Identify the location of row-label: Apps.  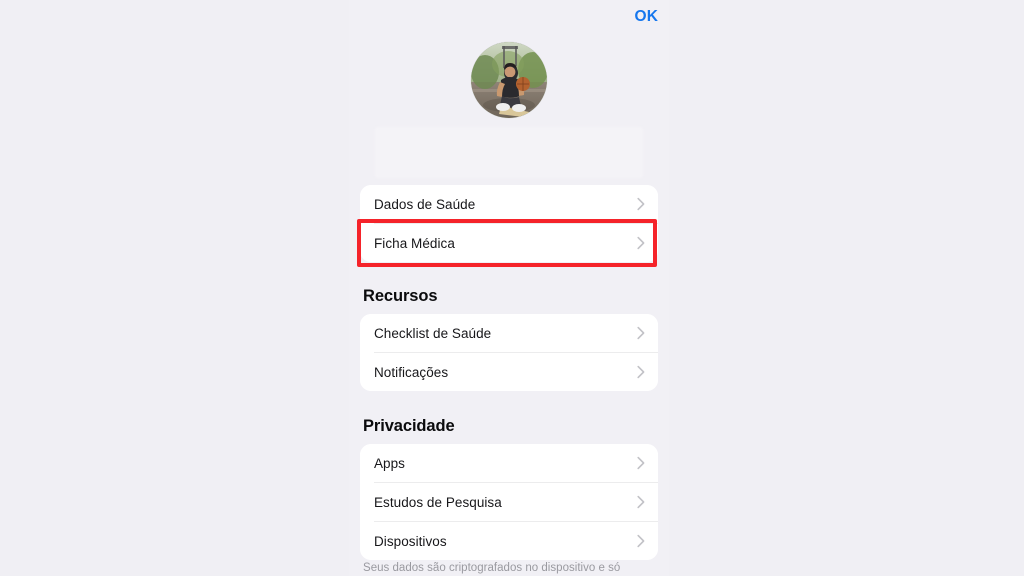
(389, 463).